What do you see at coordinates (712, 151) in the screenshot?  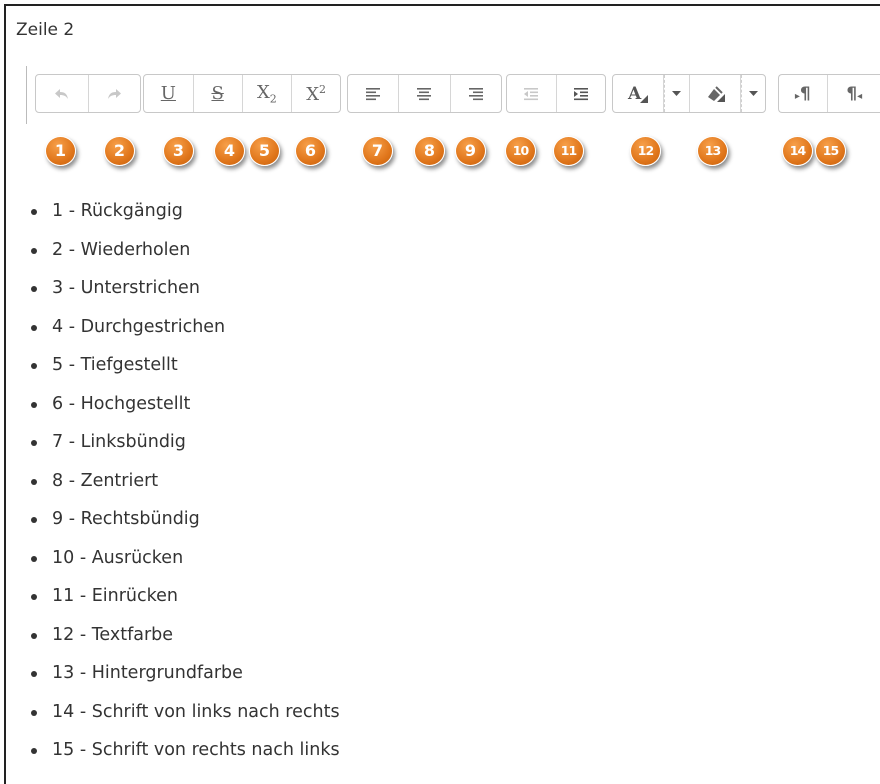 I see `callout-badge-13: 13` at bounding box center [712, 151].